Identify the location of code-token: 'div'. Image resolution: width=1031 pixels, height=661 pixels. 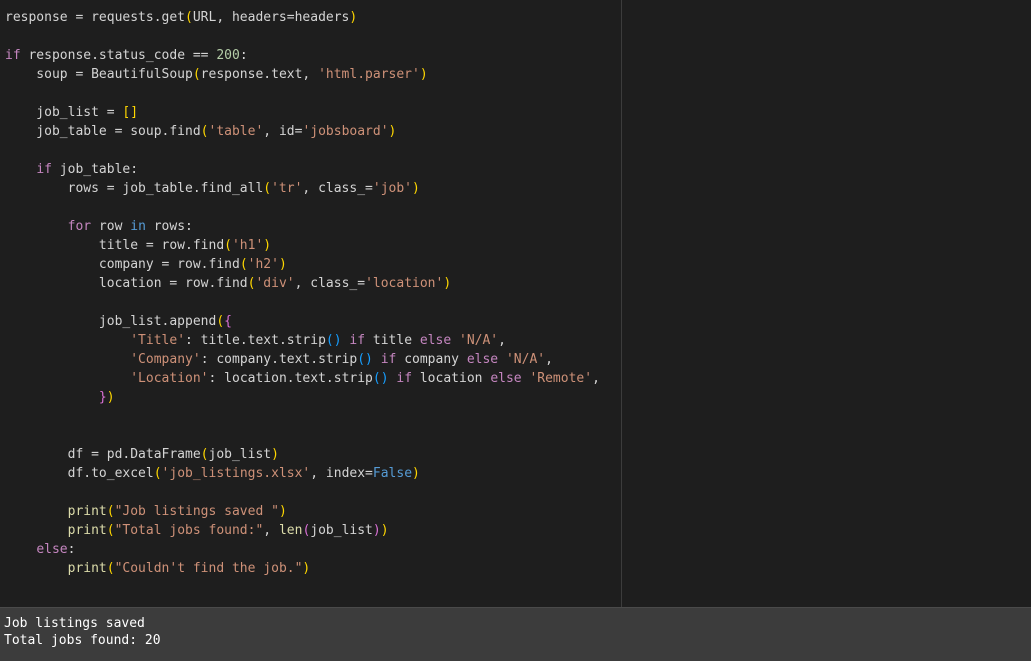
(275, 283).